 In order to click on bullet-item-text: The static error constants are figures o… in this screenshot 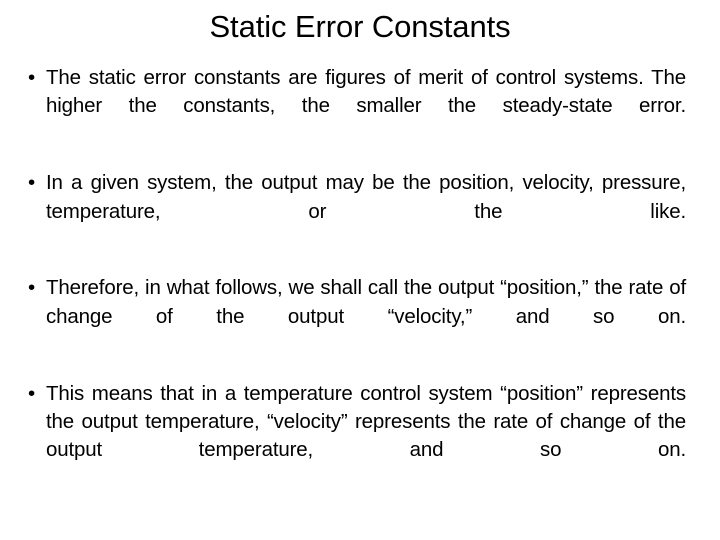, I will do `click(366, 92)`.